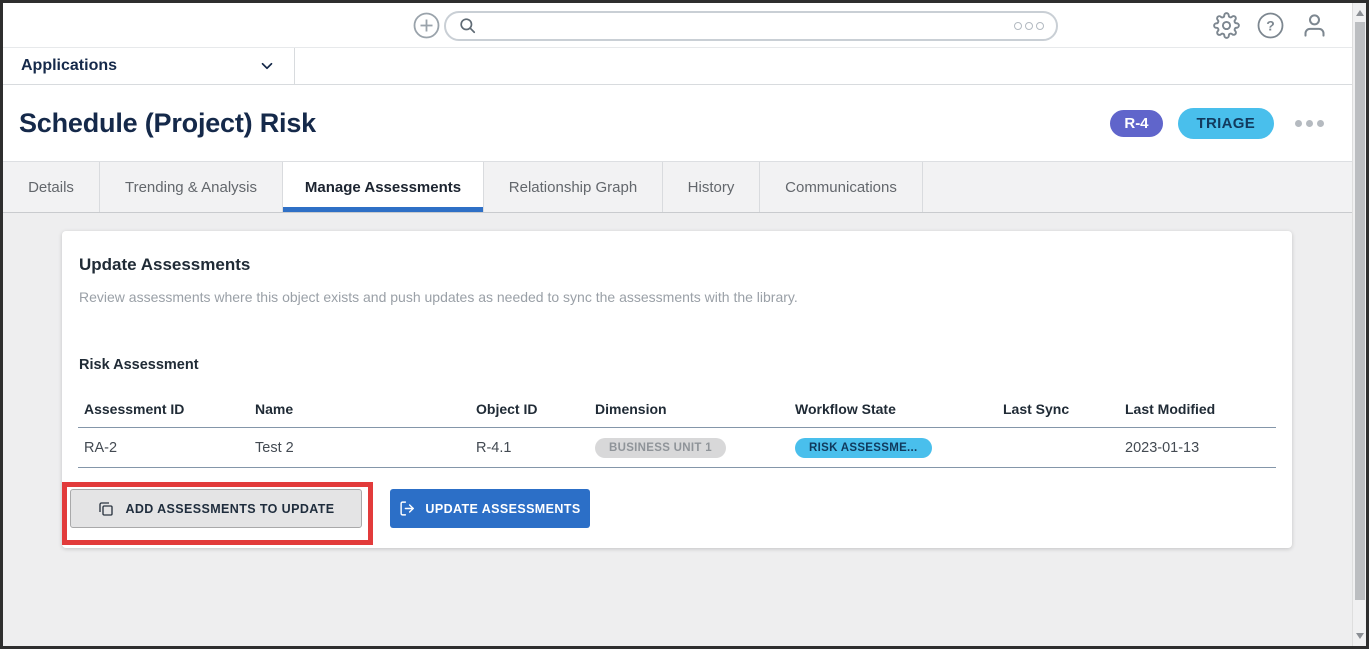 This screenshot has height=649, width=1369. What do you see at coordinates (503, 508) in the screenshot?
I see `update-button-label: UPDATE ASSESSMENTS` at bounding box center [503, 508].